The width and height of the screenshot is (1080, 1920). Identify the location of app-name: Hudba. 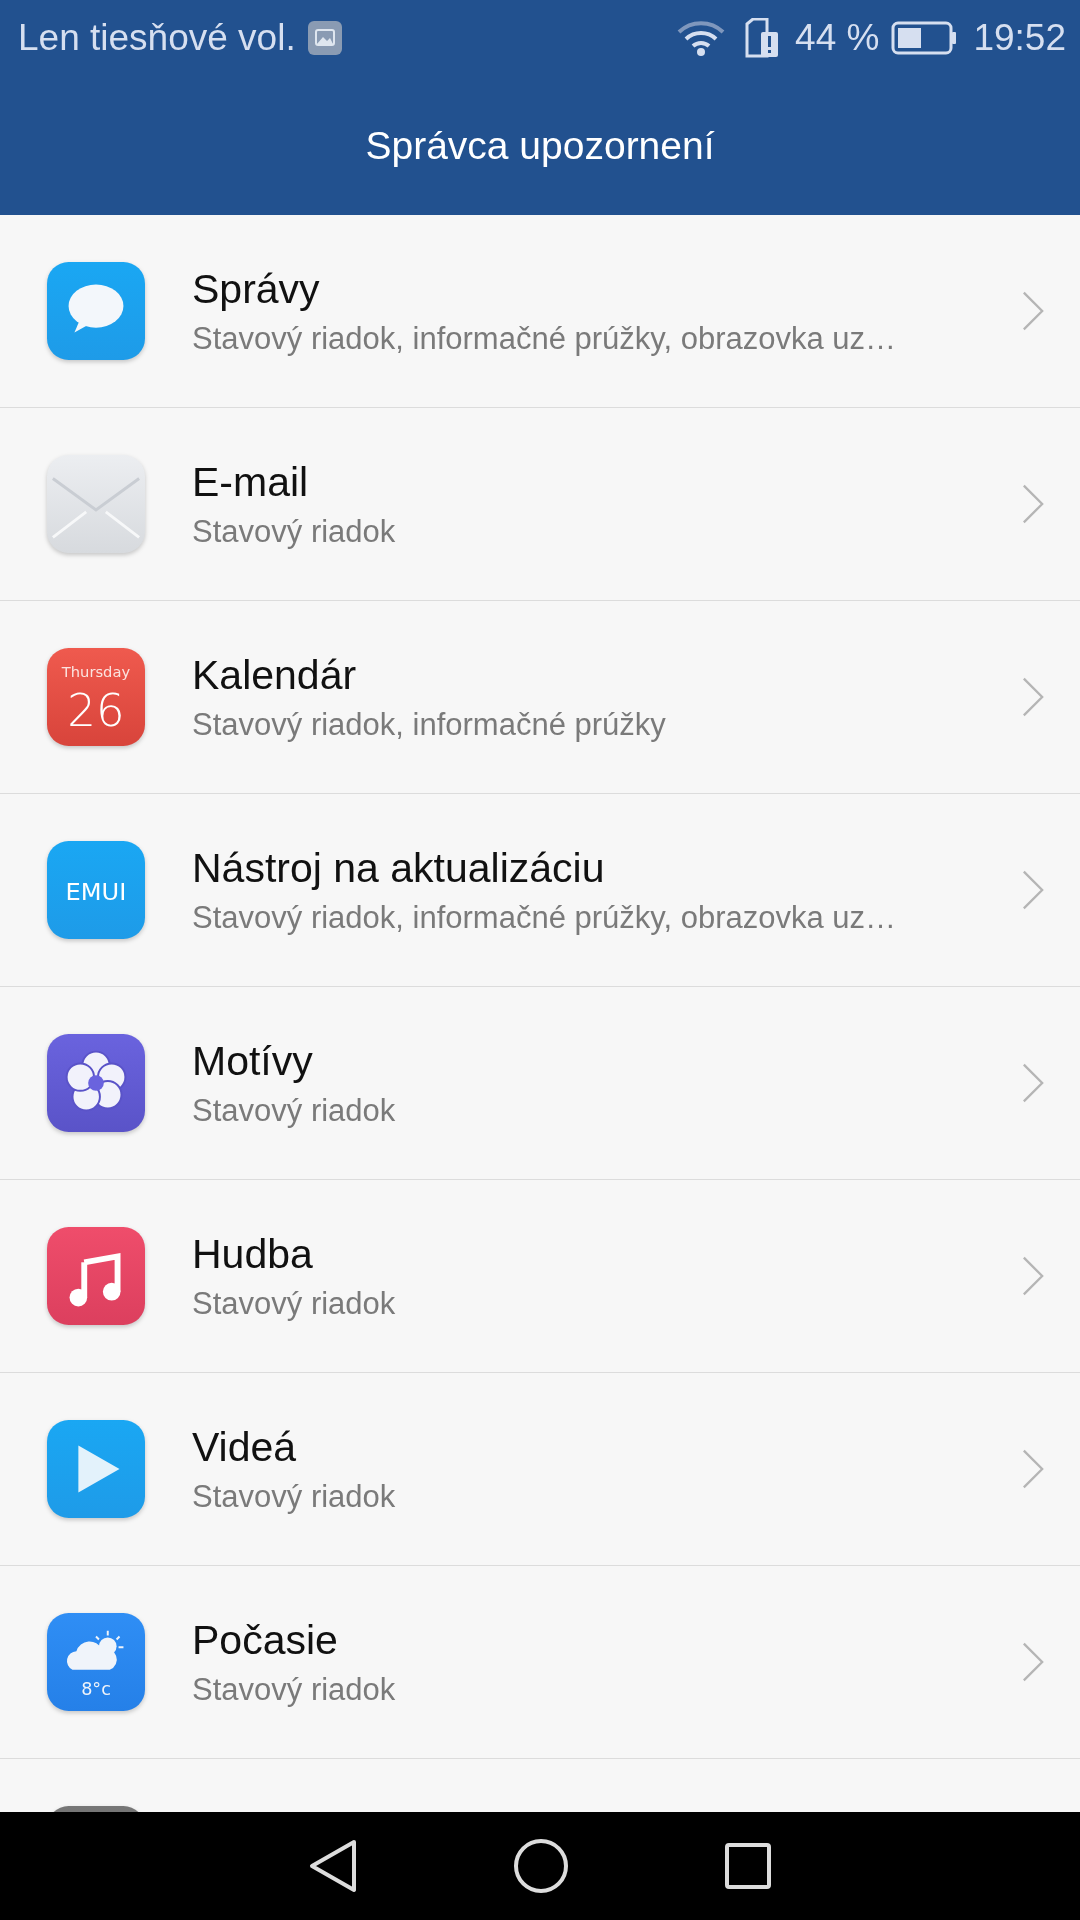
(253, 1254).